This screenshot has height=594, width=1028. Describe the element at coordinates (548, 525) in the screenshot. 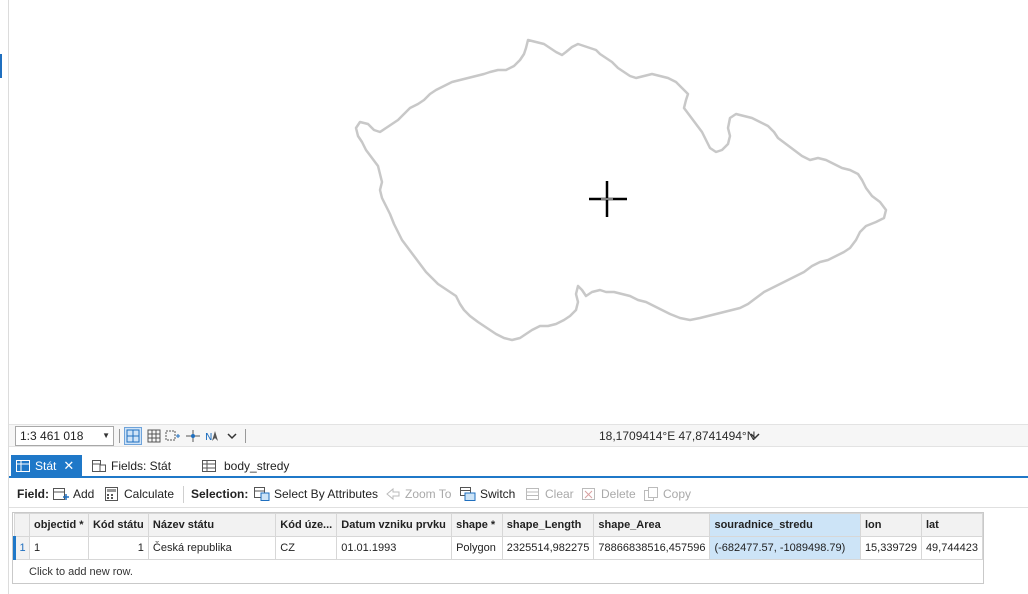

I see `column-header-shape-length: shape_Length` at that location.